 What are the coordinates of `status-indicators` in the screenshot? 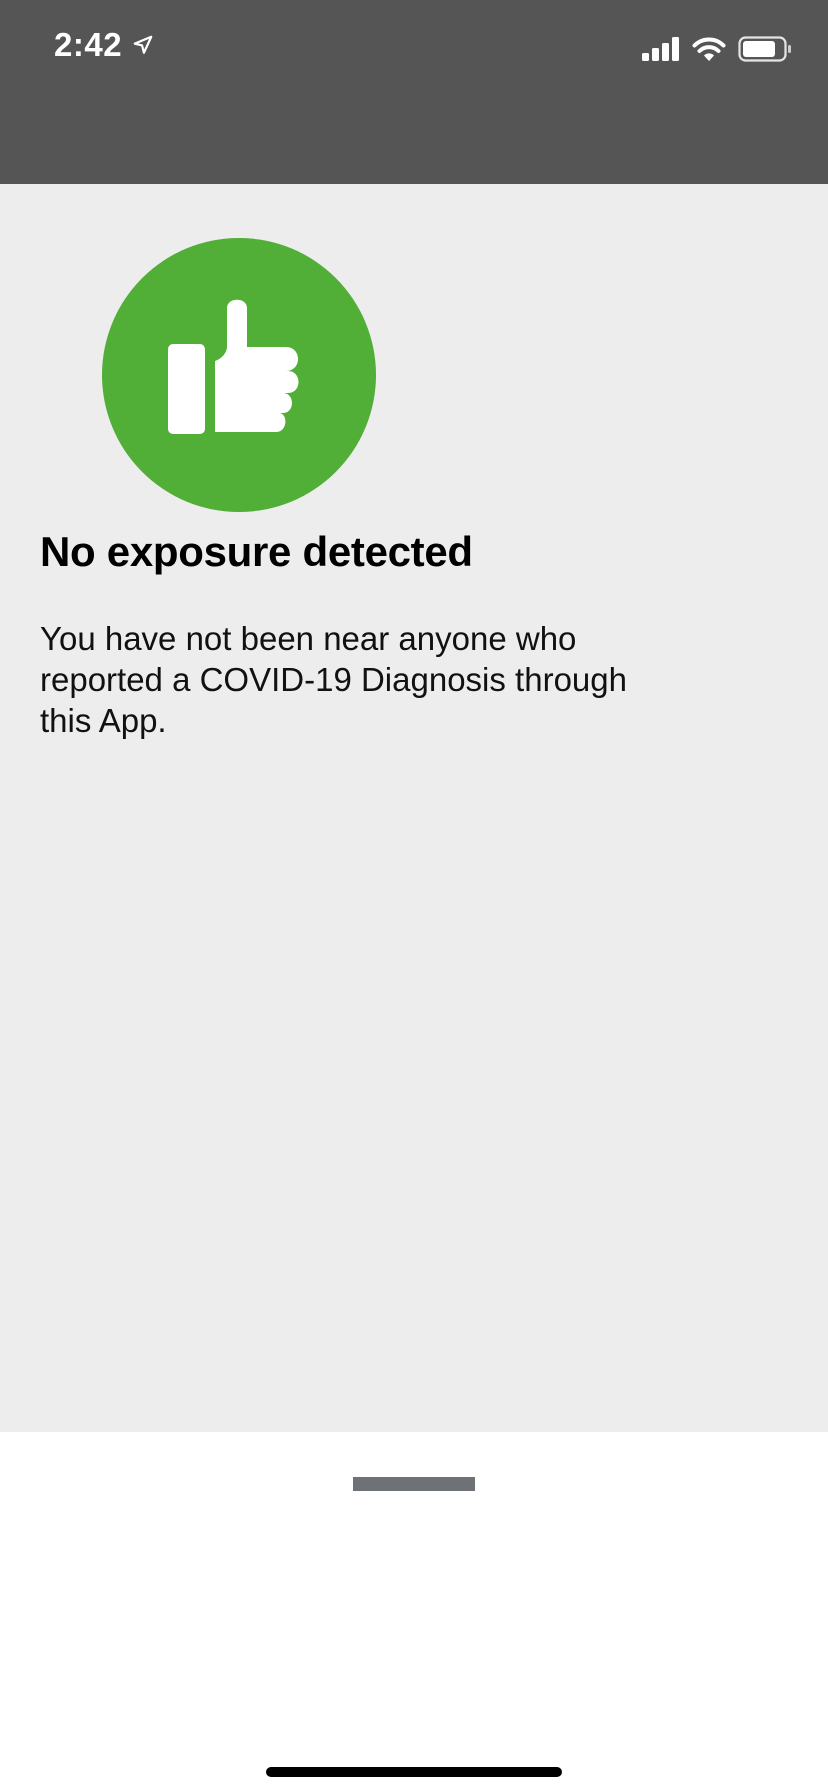 It's located at (717, 49).